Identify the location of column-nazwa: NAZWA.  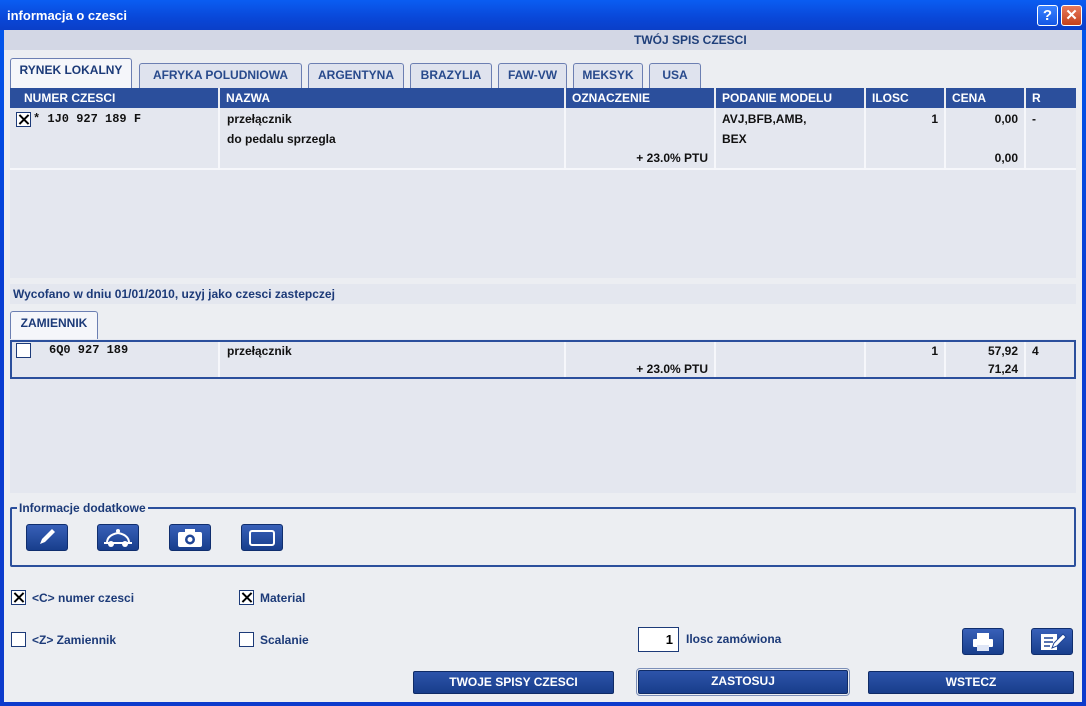
(393, 98).